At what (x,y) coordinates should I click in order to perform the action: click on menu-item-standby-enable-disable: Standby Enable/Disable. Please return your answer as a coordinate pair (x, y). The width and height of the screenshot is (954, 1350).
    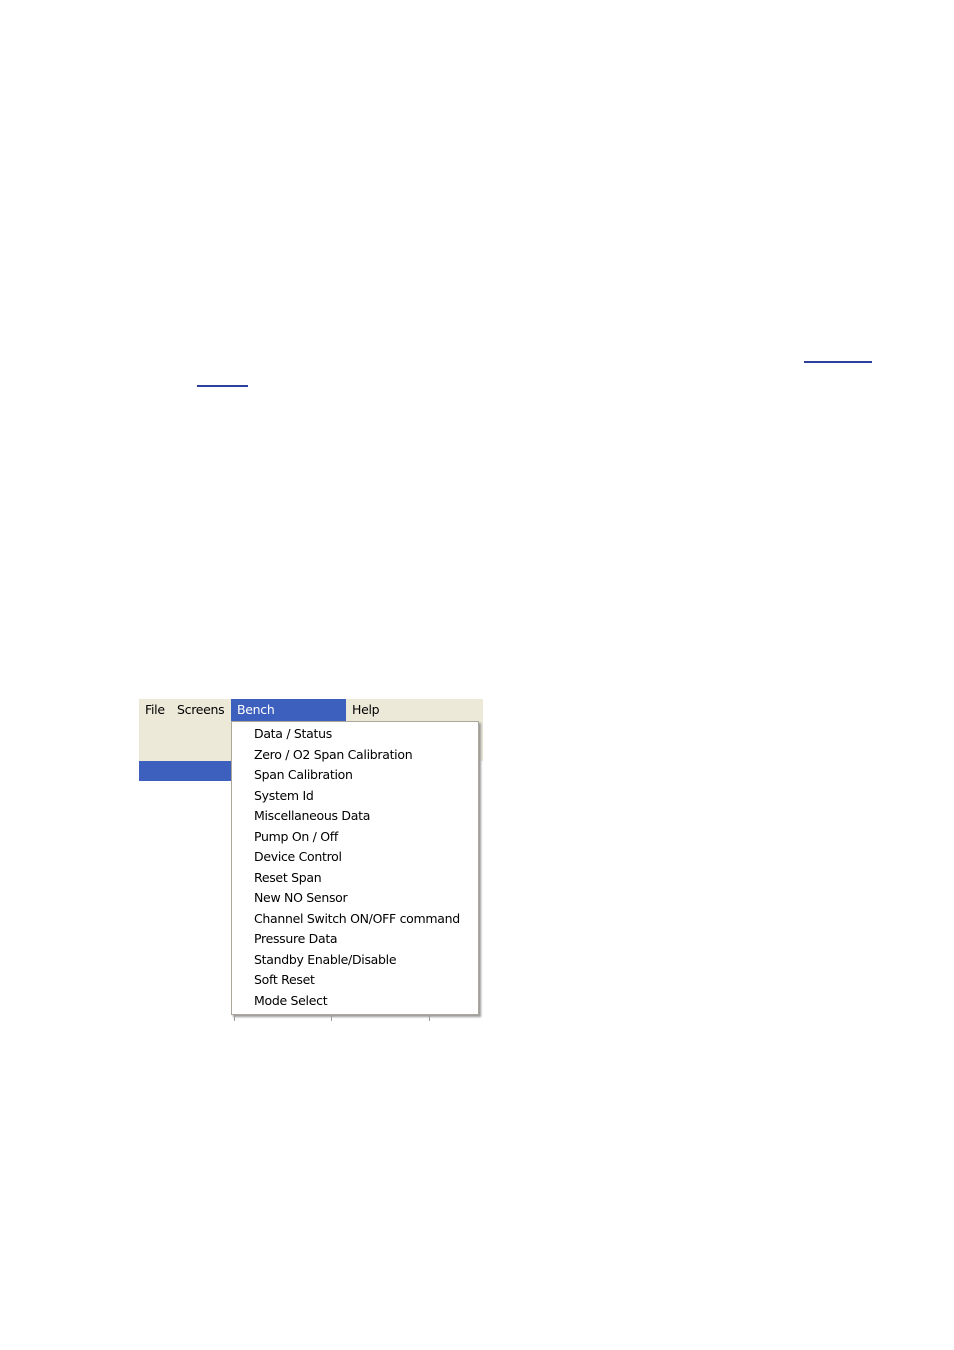
    Looking at the image, I should click on (325, 960).